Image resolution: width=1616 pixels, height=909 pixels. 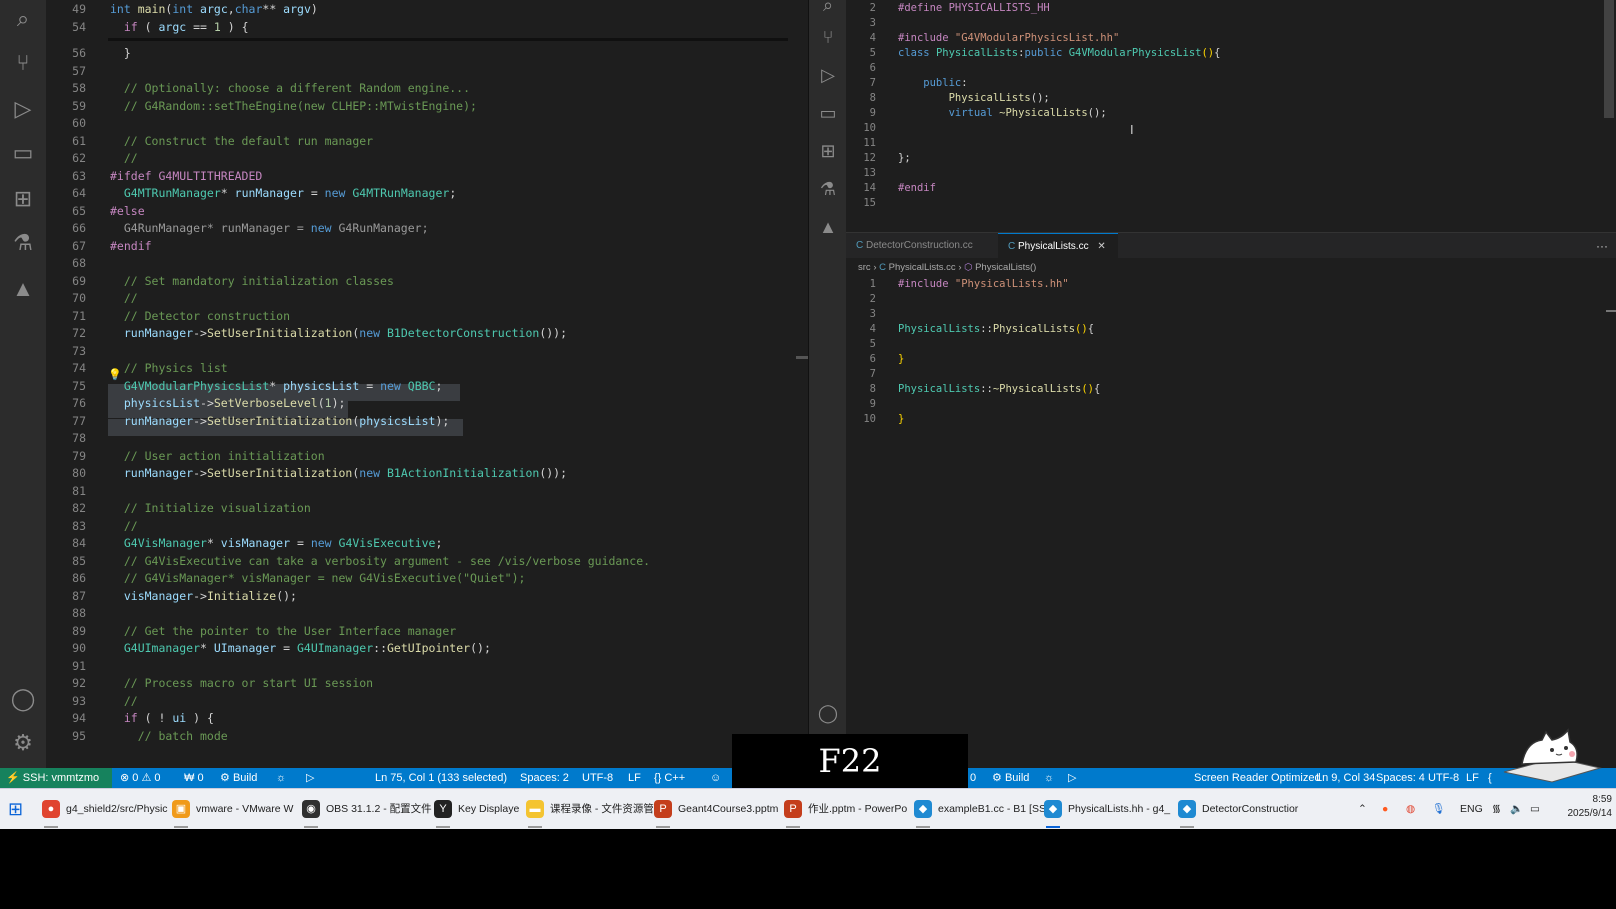 What do you see at coordinates (974, 98) in the screenshot?
I see `code-line: PhysicalLists();` at bounding box center [974, 98].